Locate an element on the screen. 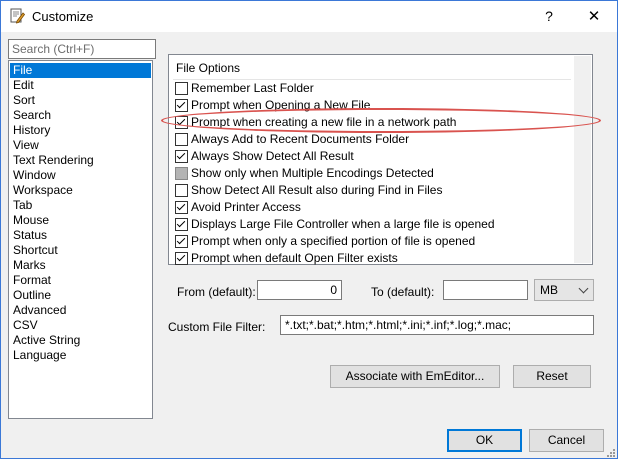  window-title: Customize is located at coordinates (63, 16).